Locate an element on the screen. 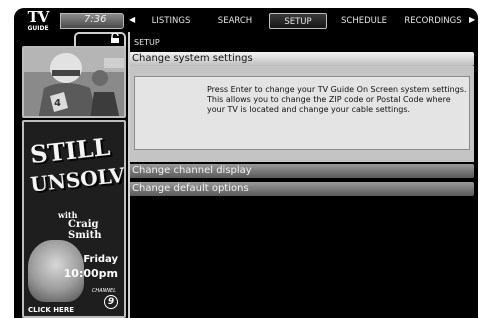 The image size is (481, 318). promo-video-thumbnail: 4 is located at coordinates (74, 82).